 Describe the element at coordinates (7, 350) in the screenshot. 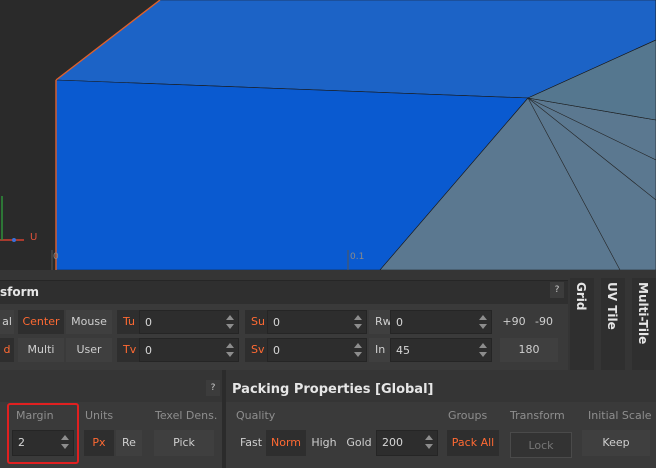

I see `mode-button-fragment: d` at that location.